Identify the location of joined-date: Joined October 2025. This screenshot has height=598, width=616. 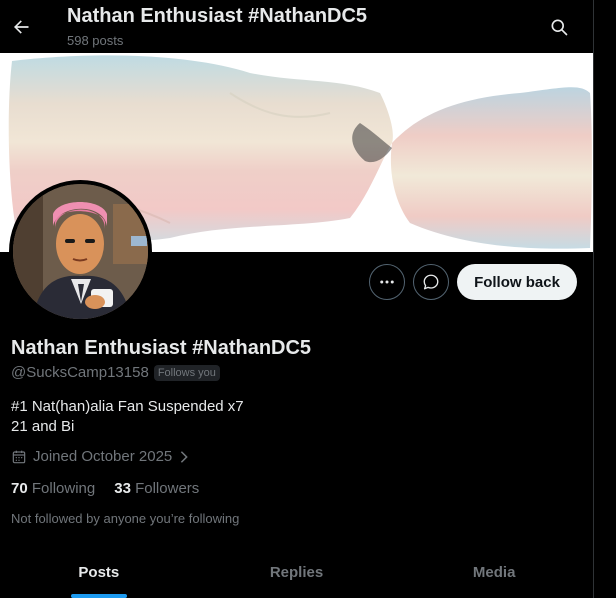
(100, 456).